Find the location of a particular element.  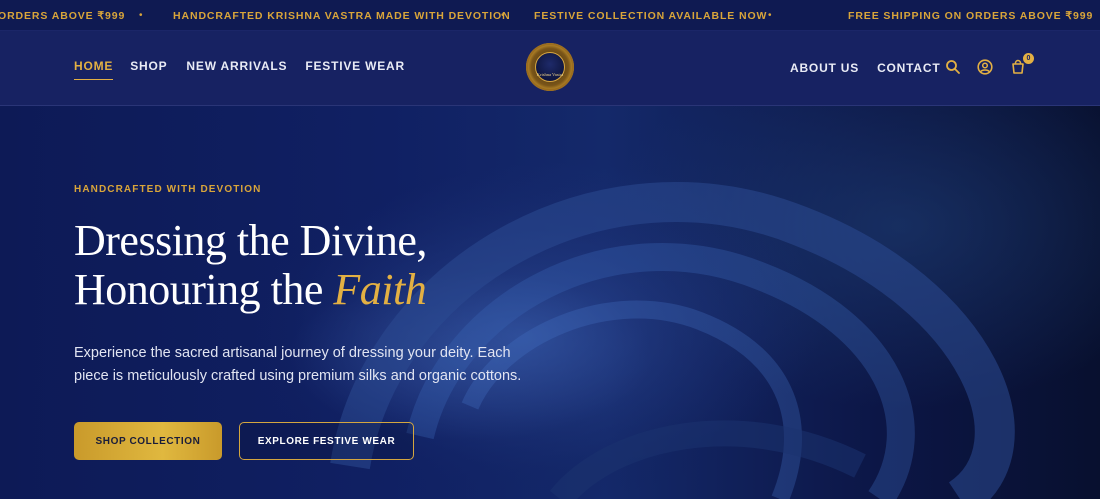

primary-nav: HOME SHOP NEW ARRIVALS FESTIVE WEAR is located at coordinates (239, 69).